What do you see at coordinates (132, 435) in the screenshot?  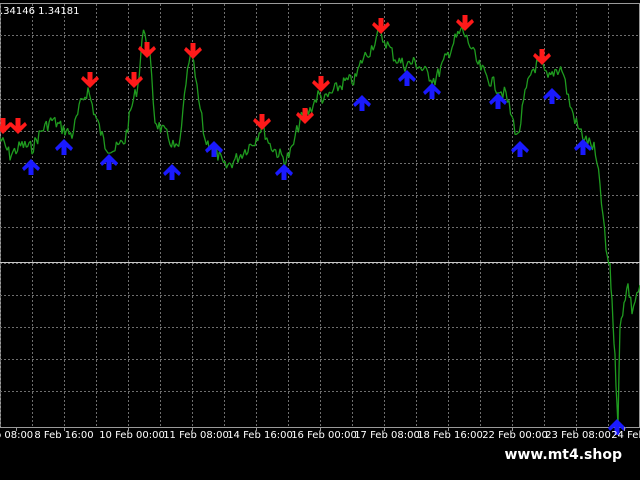 I see `time-axis-label: 10 Feb 00:00` at bounding box center [132, 435].